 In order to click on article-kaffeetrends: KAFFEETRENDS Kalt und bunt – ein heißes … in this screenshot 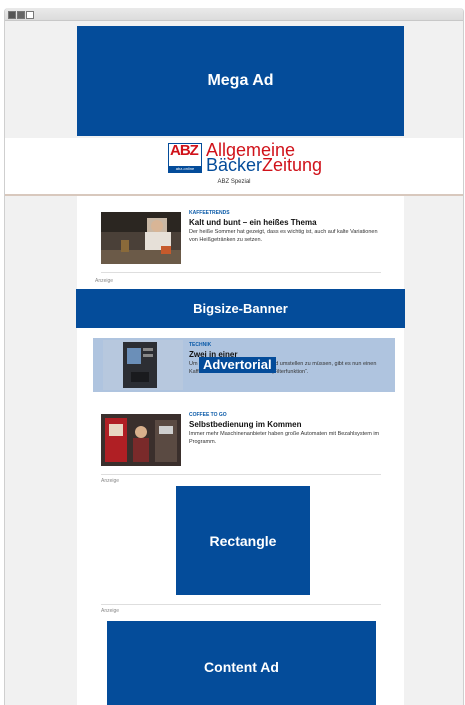, I will do `click(241, 241)`.